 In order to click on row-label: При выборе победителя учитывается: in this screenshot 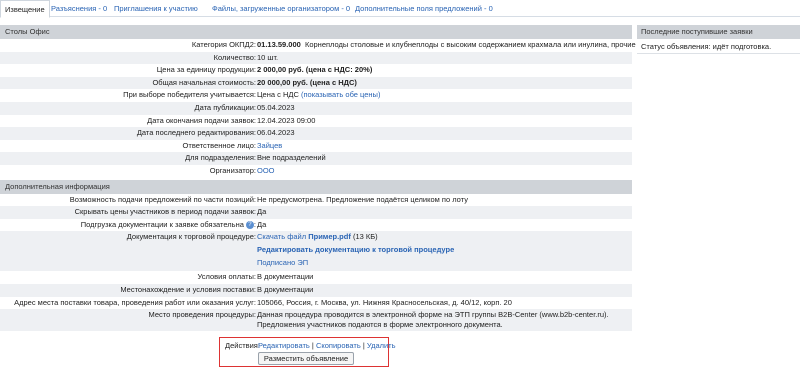, I will do `click(189, 95)`.